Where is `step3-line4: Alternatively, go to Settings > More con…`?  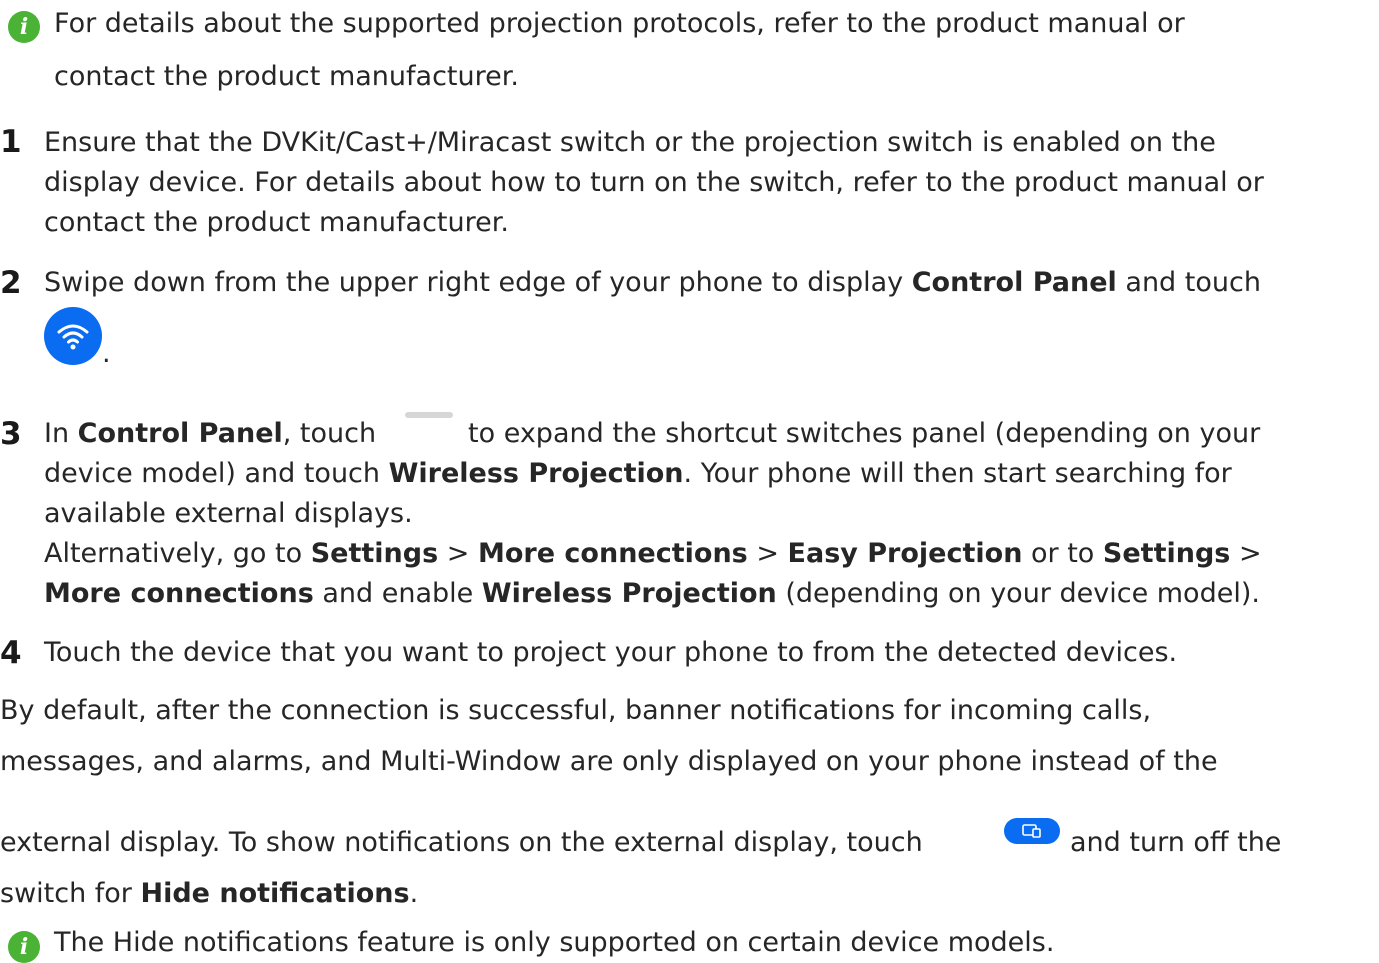
step3-line4: Alternatively, go to Settings > More con… is located at coordinates (653, 553).